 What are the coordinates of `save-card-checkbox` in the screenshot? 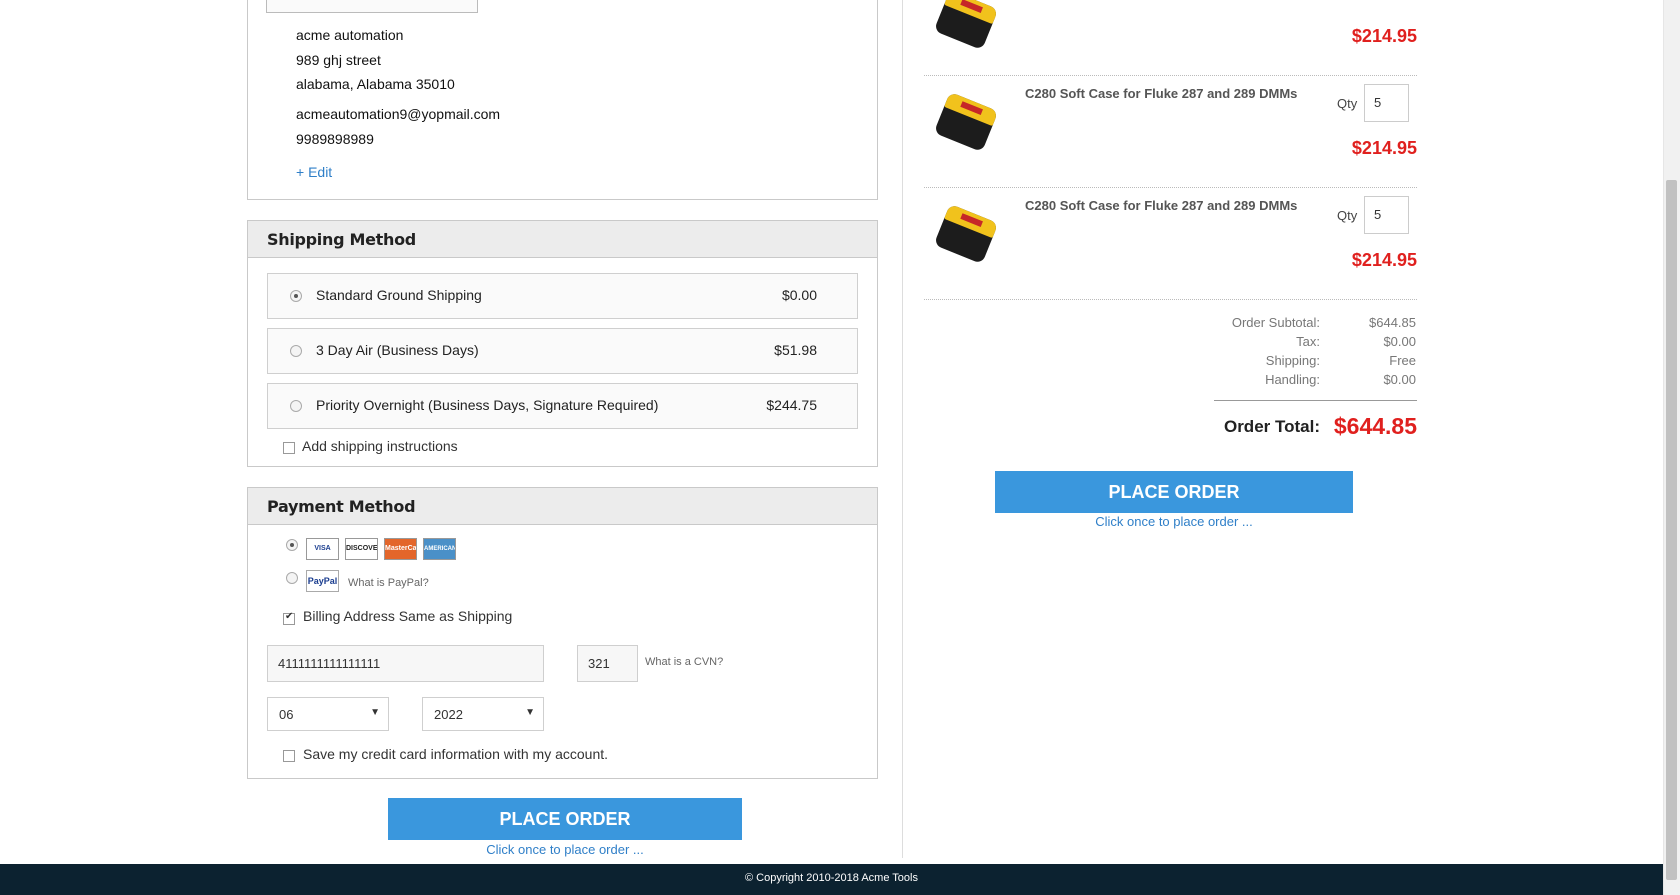 It's located at (289, 756).